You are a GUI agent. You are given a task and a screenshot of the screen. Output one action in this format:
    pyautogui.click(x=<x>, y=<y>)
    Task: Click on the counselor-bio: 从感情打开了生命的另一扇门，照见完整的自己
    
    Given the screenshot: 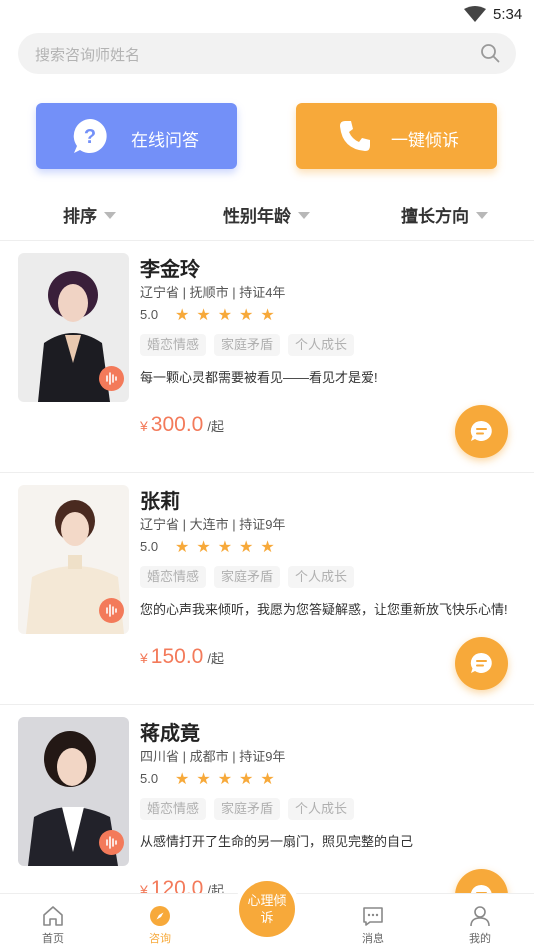 What is the action you would take?
    pyautogui.click(x=277, y=841)
    